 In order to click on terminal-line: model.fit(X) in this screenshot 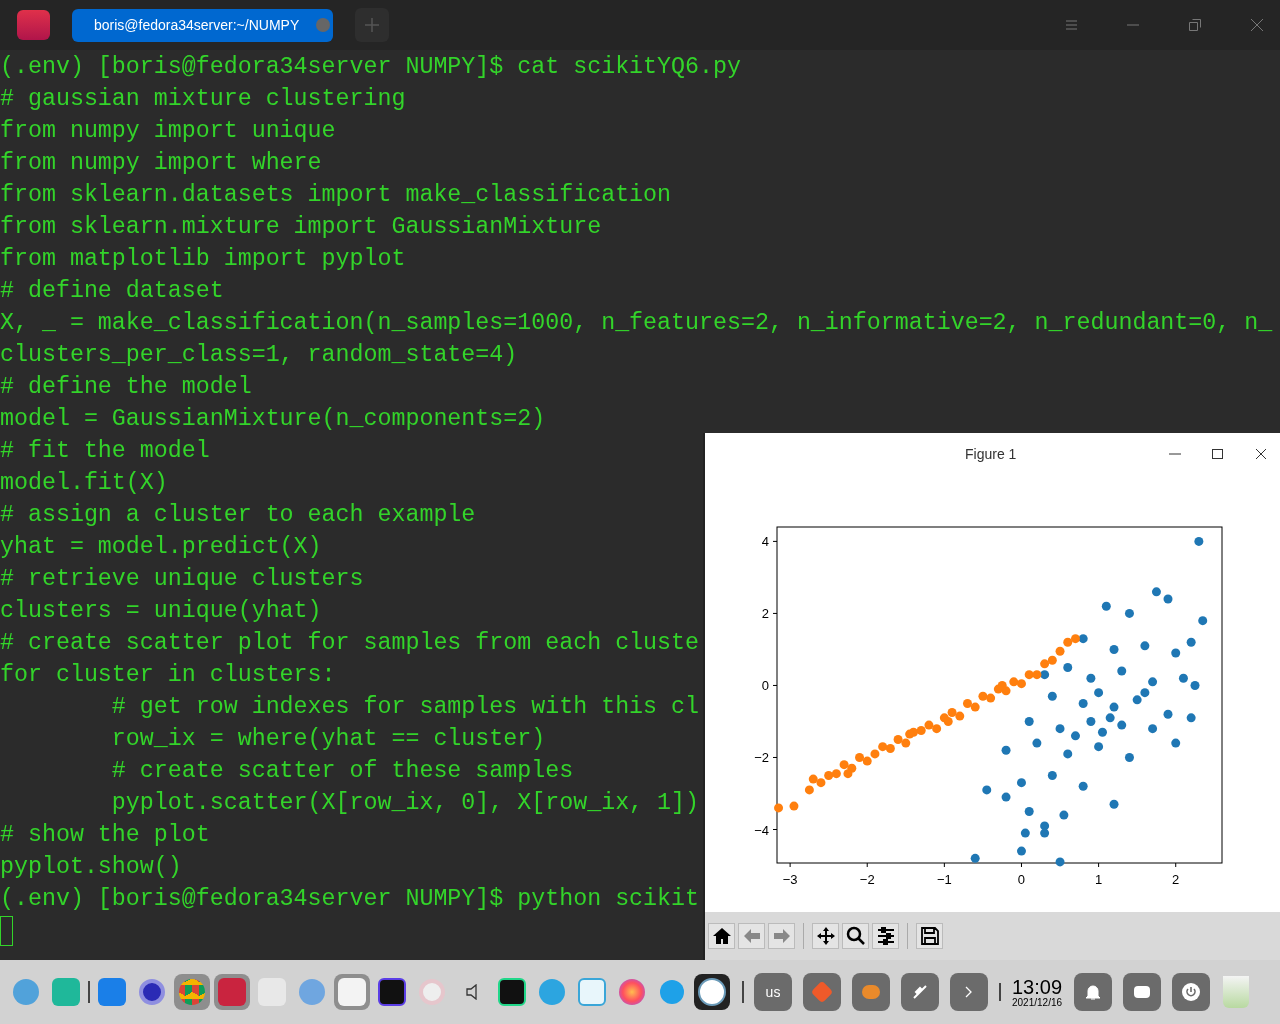, I will do `click(84, 483)`.